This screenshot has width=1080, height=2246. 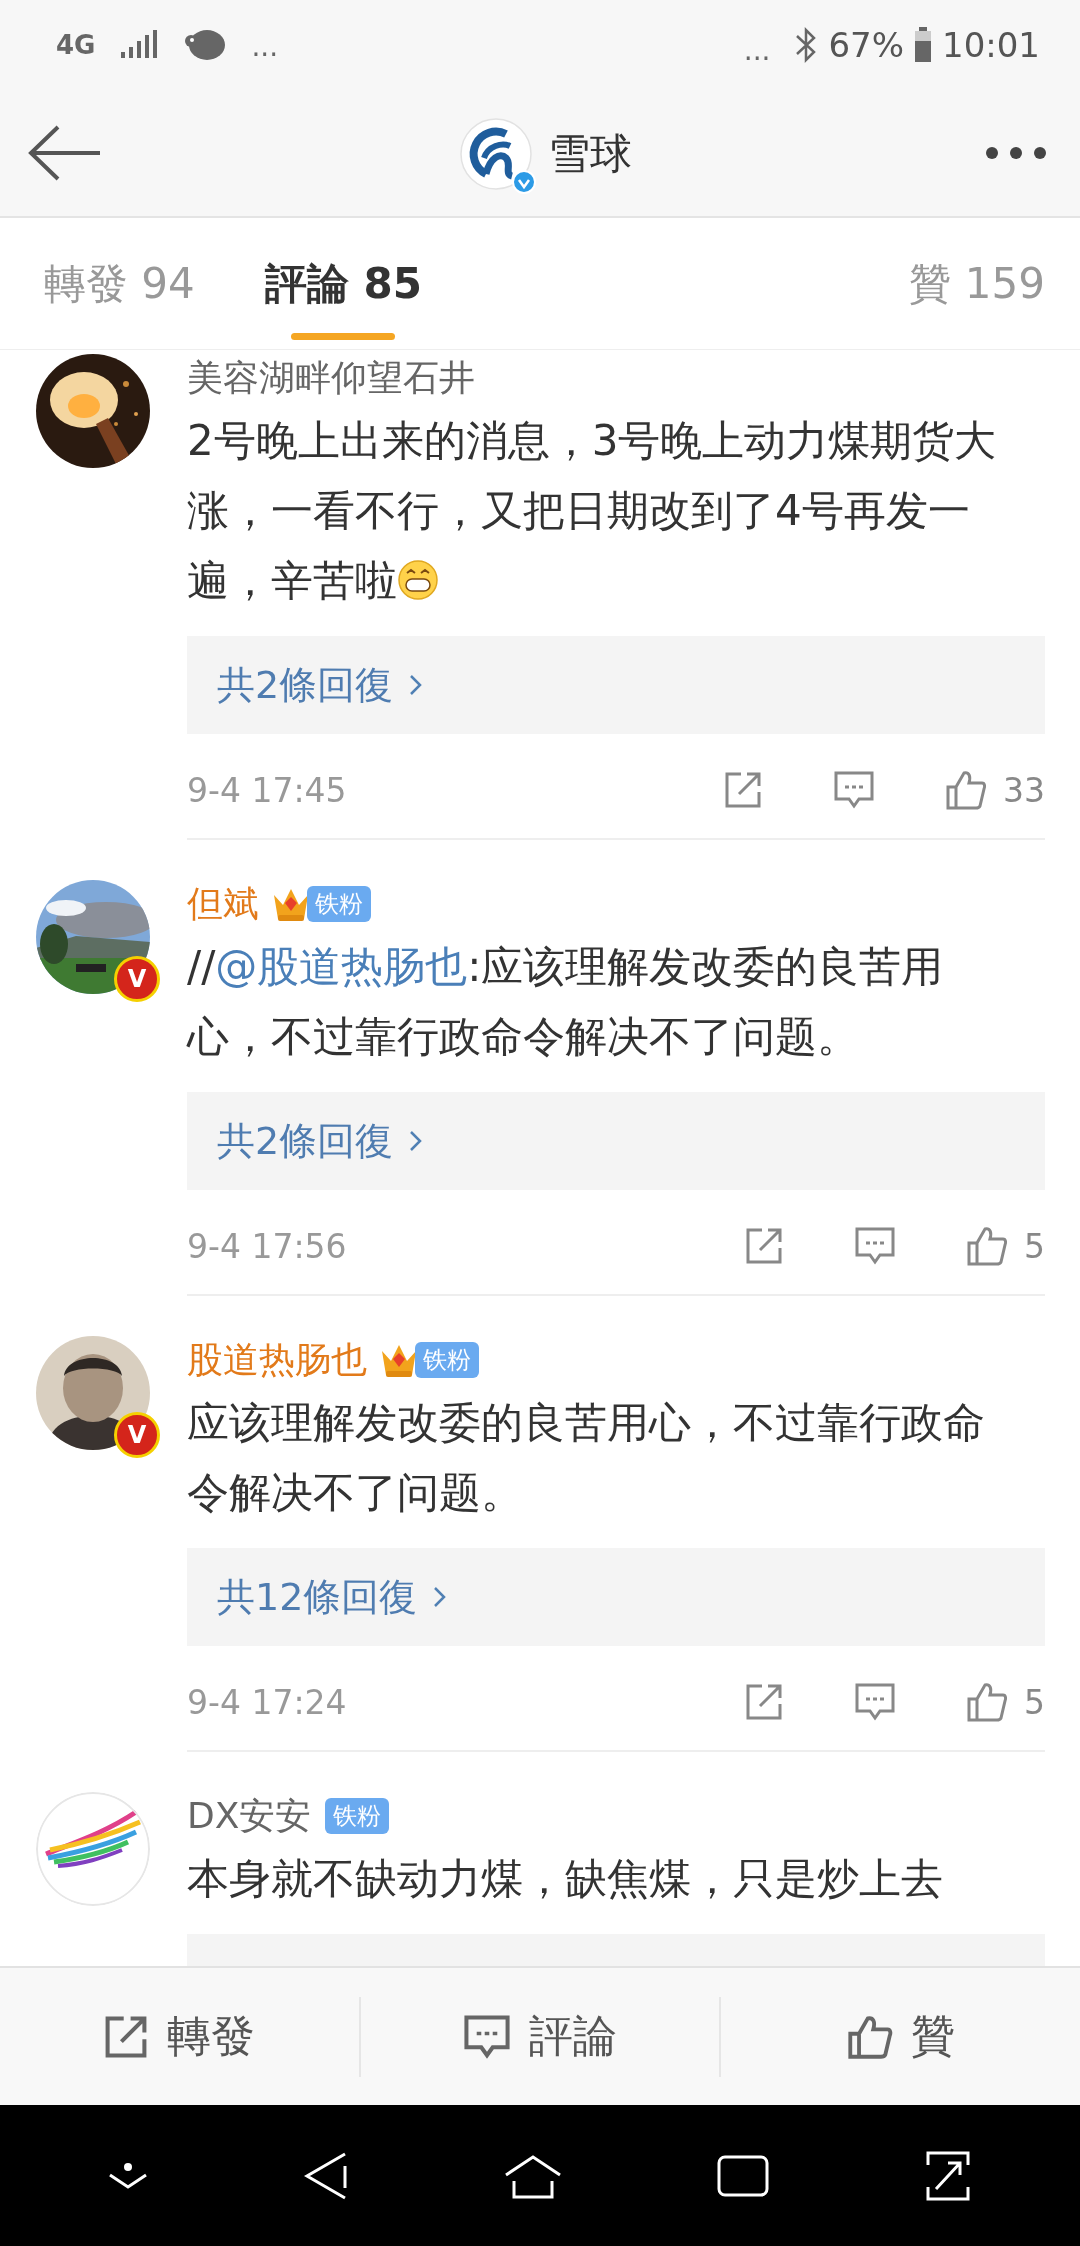 I want to click on comment-text: //@股道热肠也:应该理解发改委的良苦用心，不过靠行政命令解决不了问题。, so click(x=566, y=1002).